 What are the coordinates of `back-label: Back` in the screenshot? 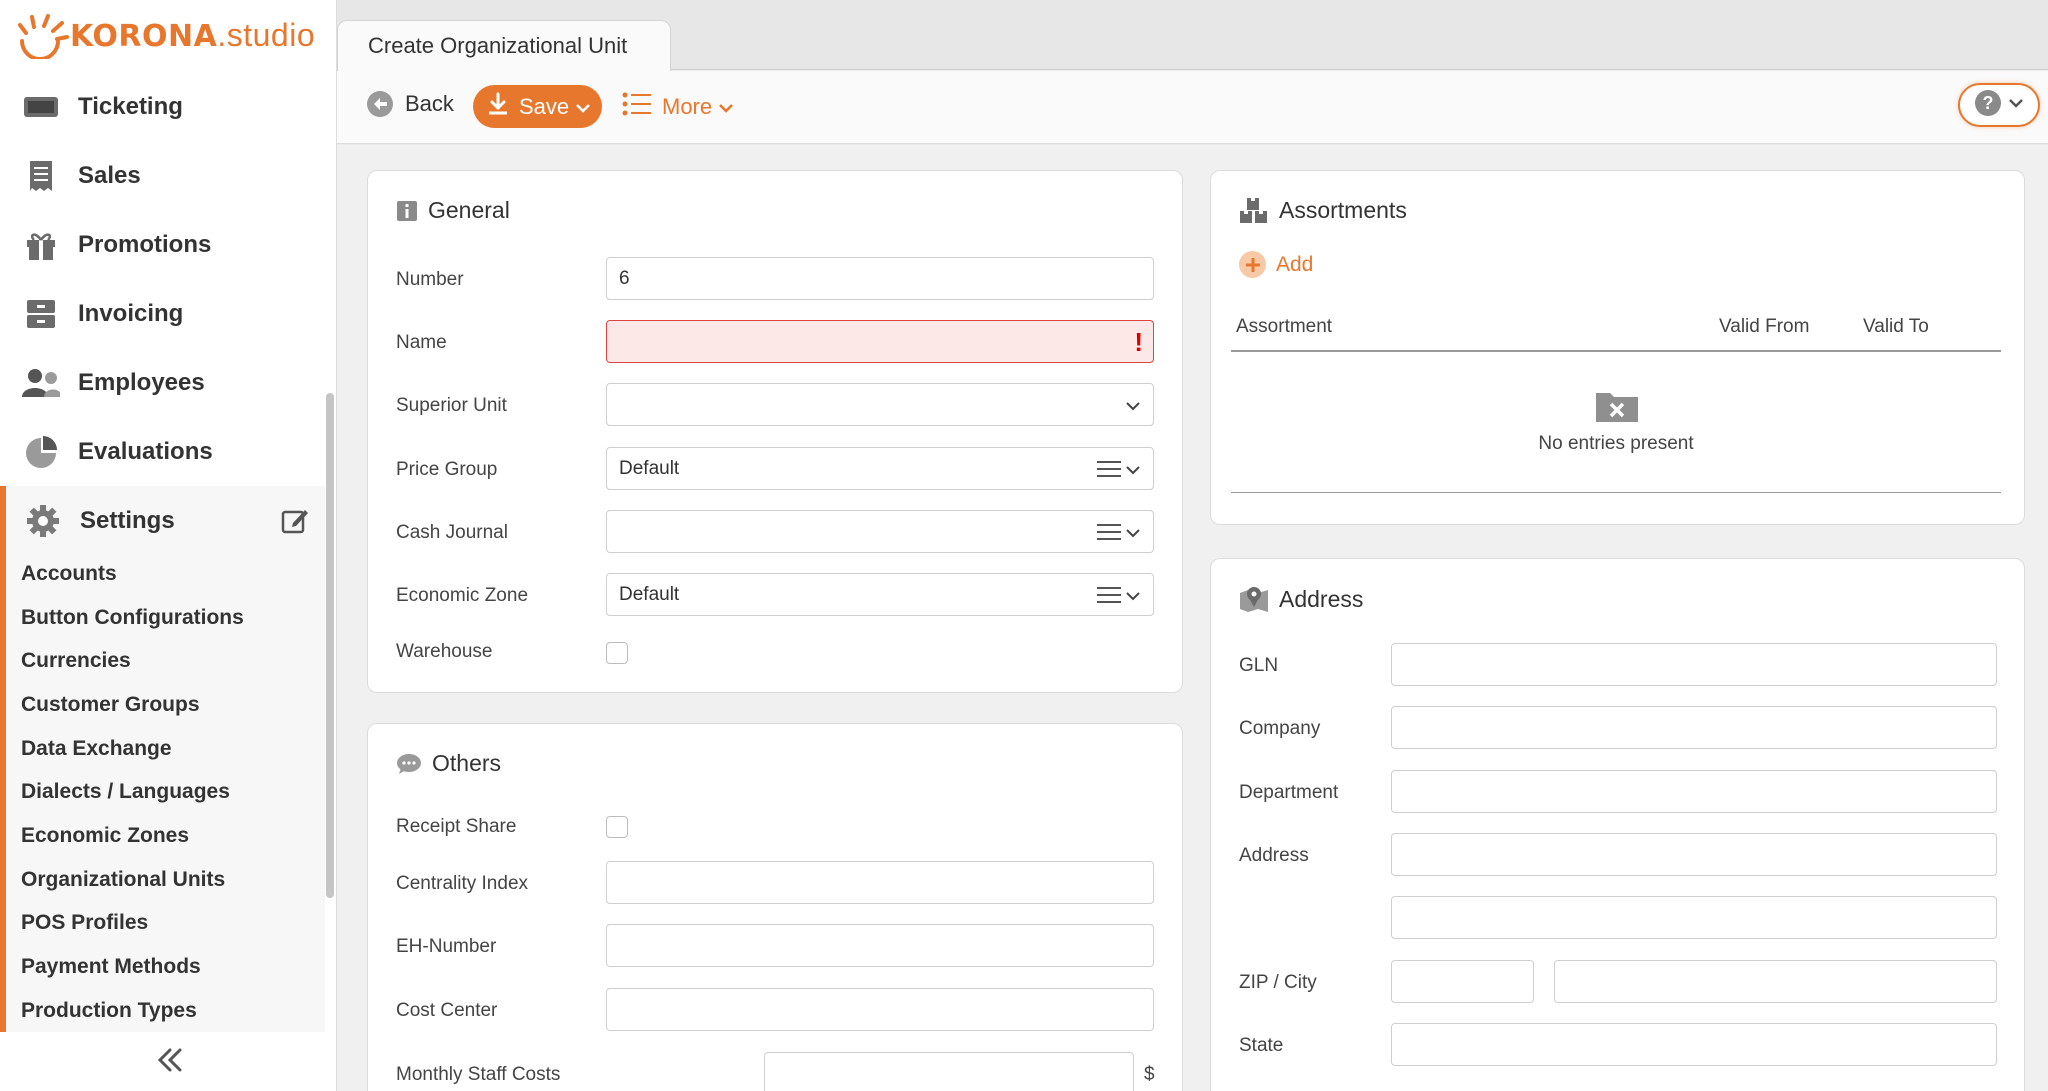 It's located at (429, 103).